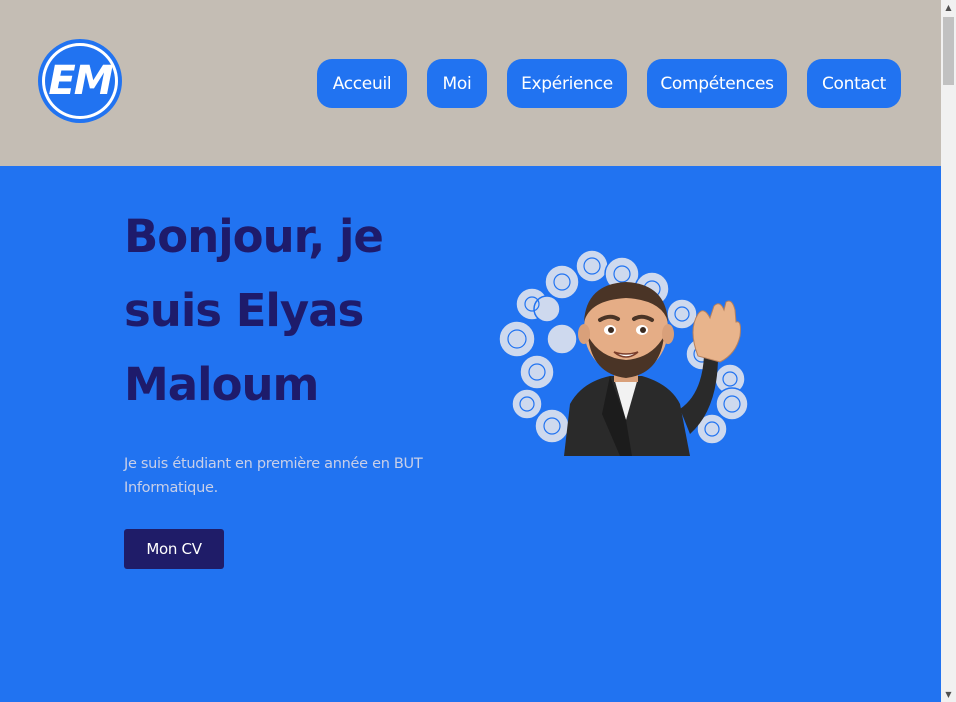 This screenshot has width=956, height=702. Describe the element at coordinates (948, 351) in the screenshot. I see `vertical-scrollbar: ▲ ▼` at that location.